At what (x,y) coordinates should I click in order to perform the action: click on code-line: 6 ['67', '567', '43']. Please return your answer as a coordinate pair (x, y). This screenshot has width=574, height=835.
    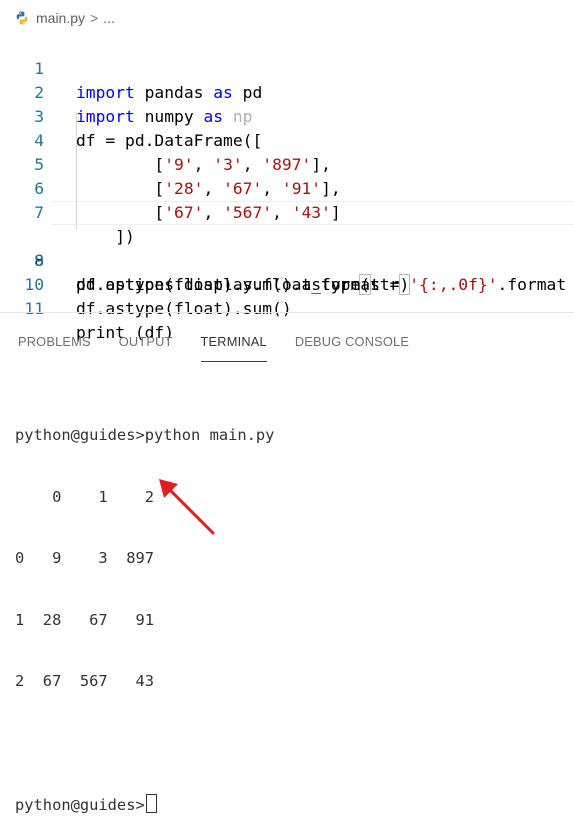
    Looking at the image, I should click on (287, 187).